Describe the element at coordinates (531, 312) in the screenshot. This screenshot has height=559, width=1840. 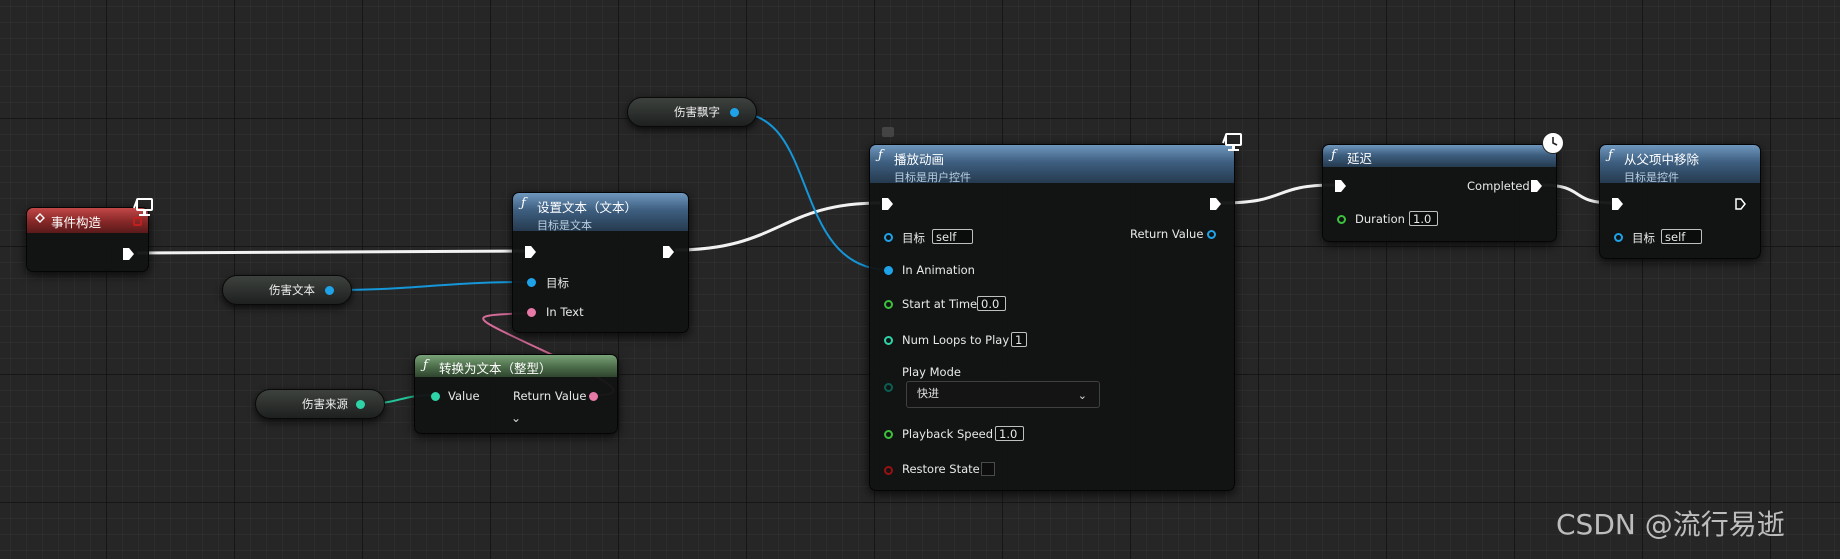
I see `in-text-pin` at that location.